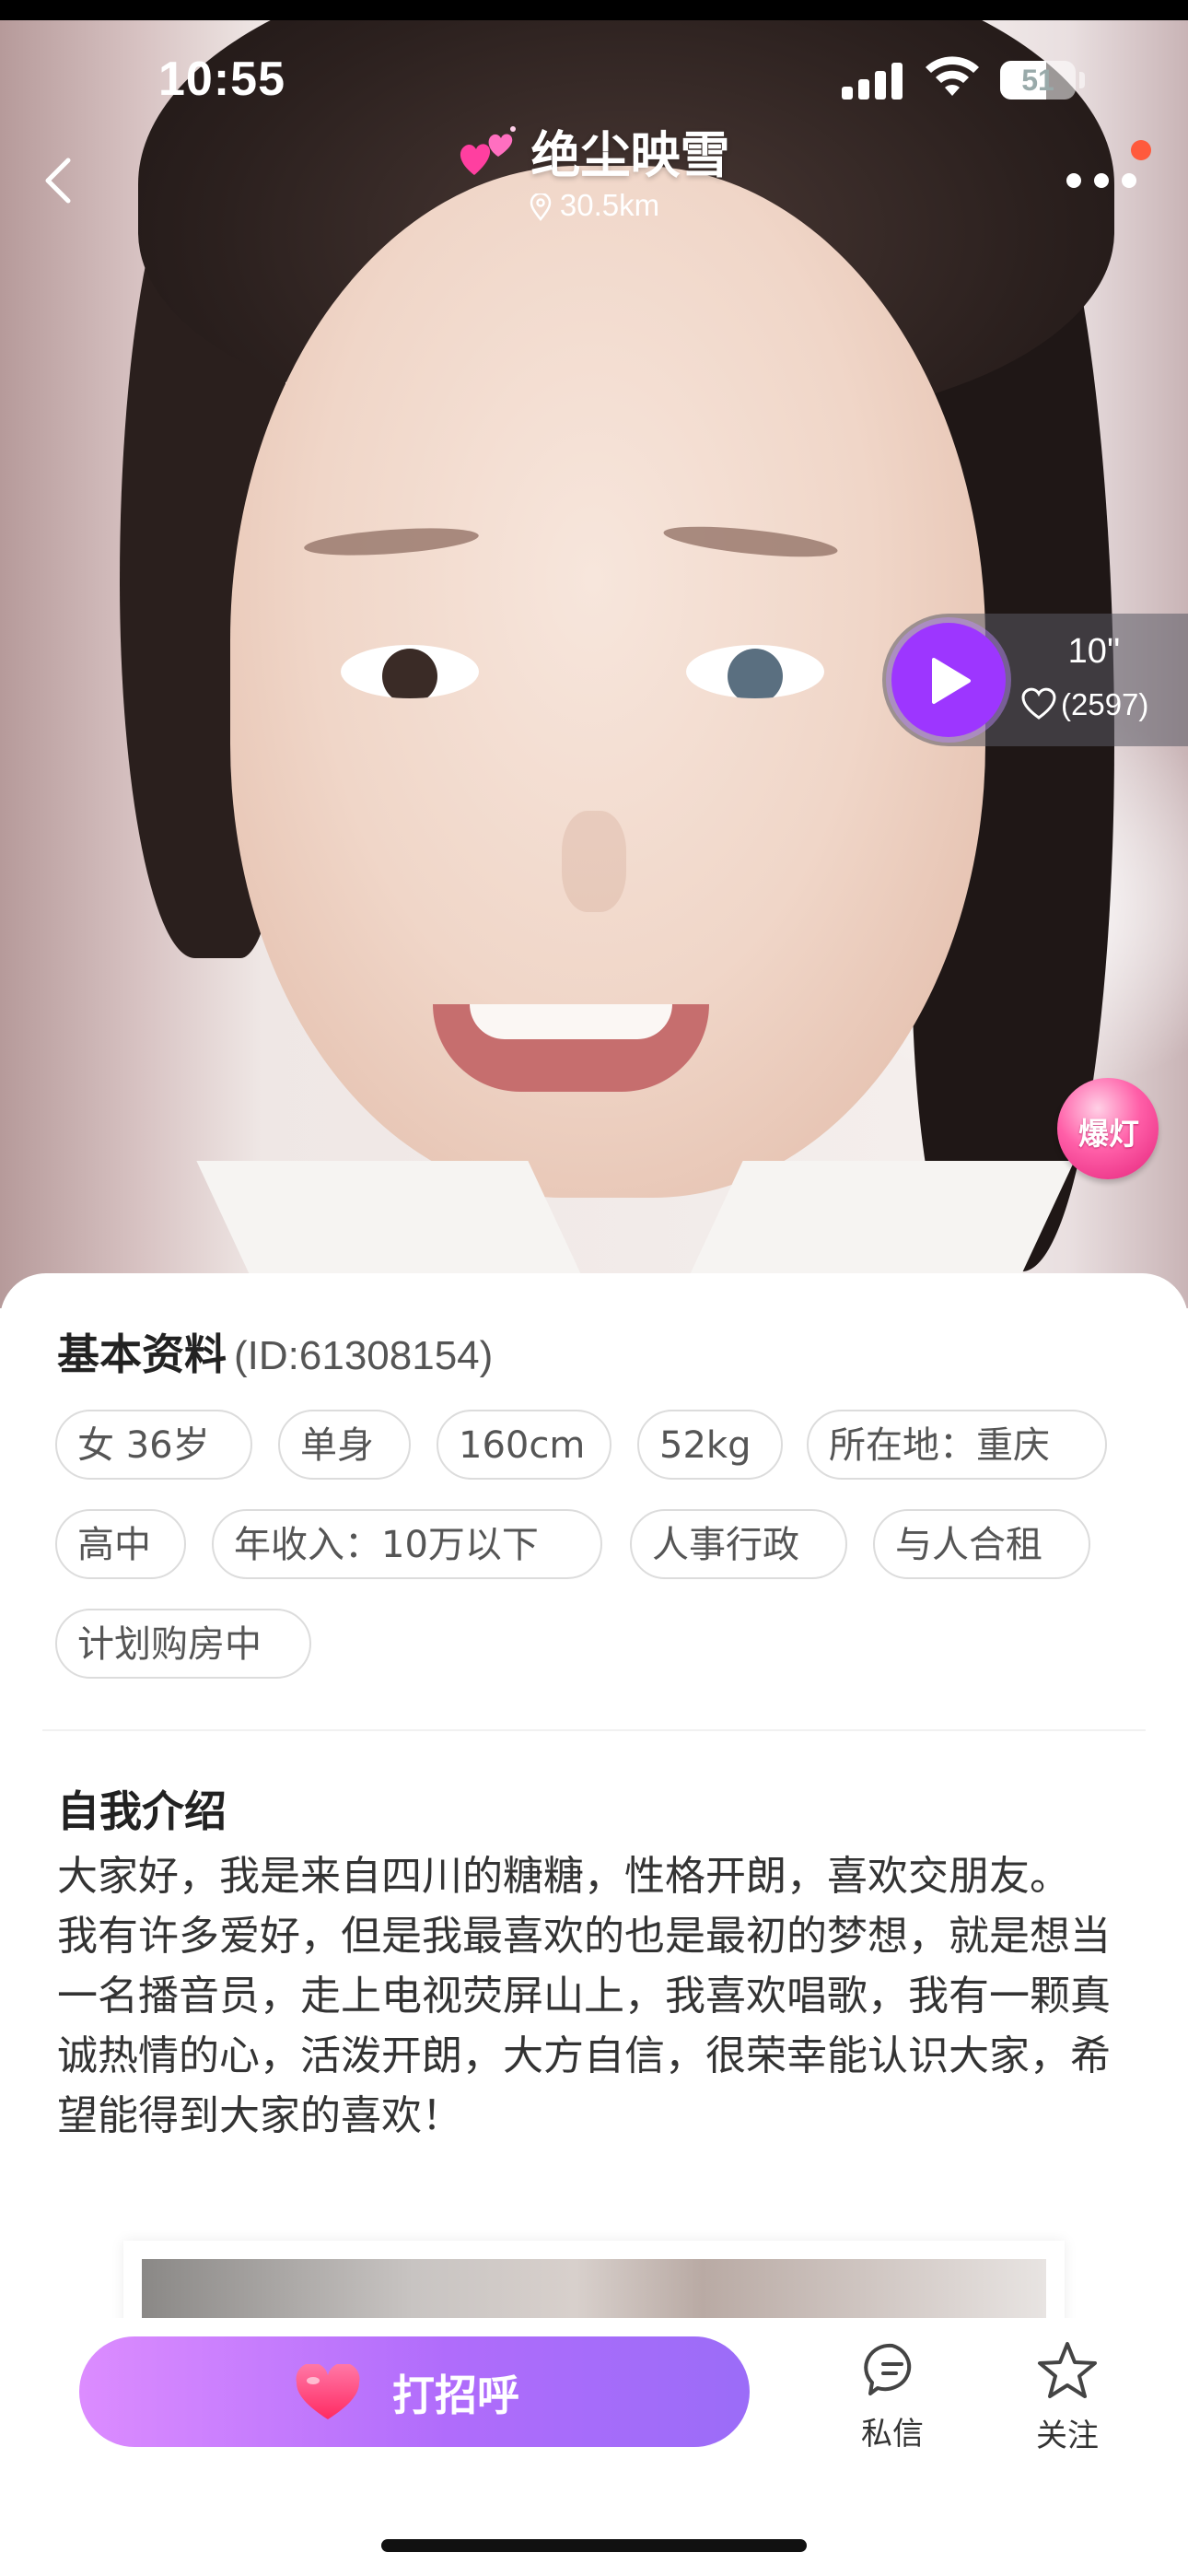 The width and height of the screenshot is (1188, 2576). What do you see at coordinates (957, 1445) in the screenshot?
I see `tag-location: 所在地：重庆` at bounding box center [957, 1445].